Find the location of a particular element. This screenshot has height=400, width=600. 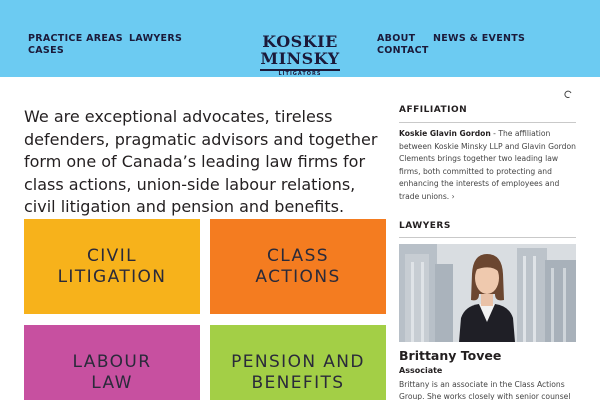

lawyers-divider is located at coordinates (487, 237).